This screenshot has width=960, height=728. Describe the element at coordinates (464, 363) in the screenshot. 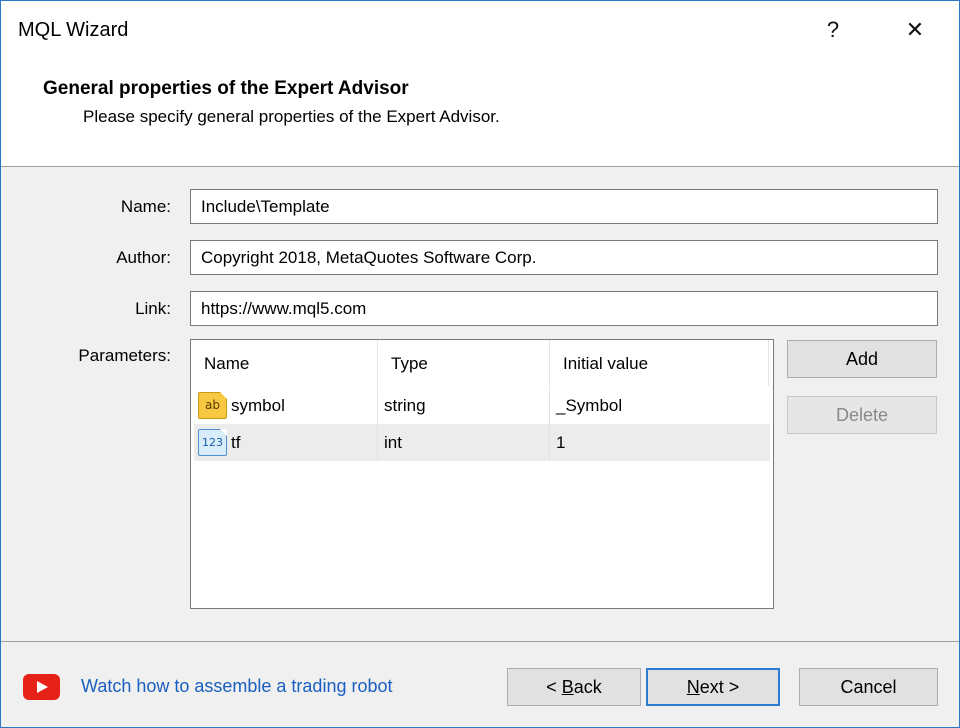

I see `column-header-type: Type` at that location.